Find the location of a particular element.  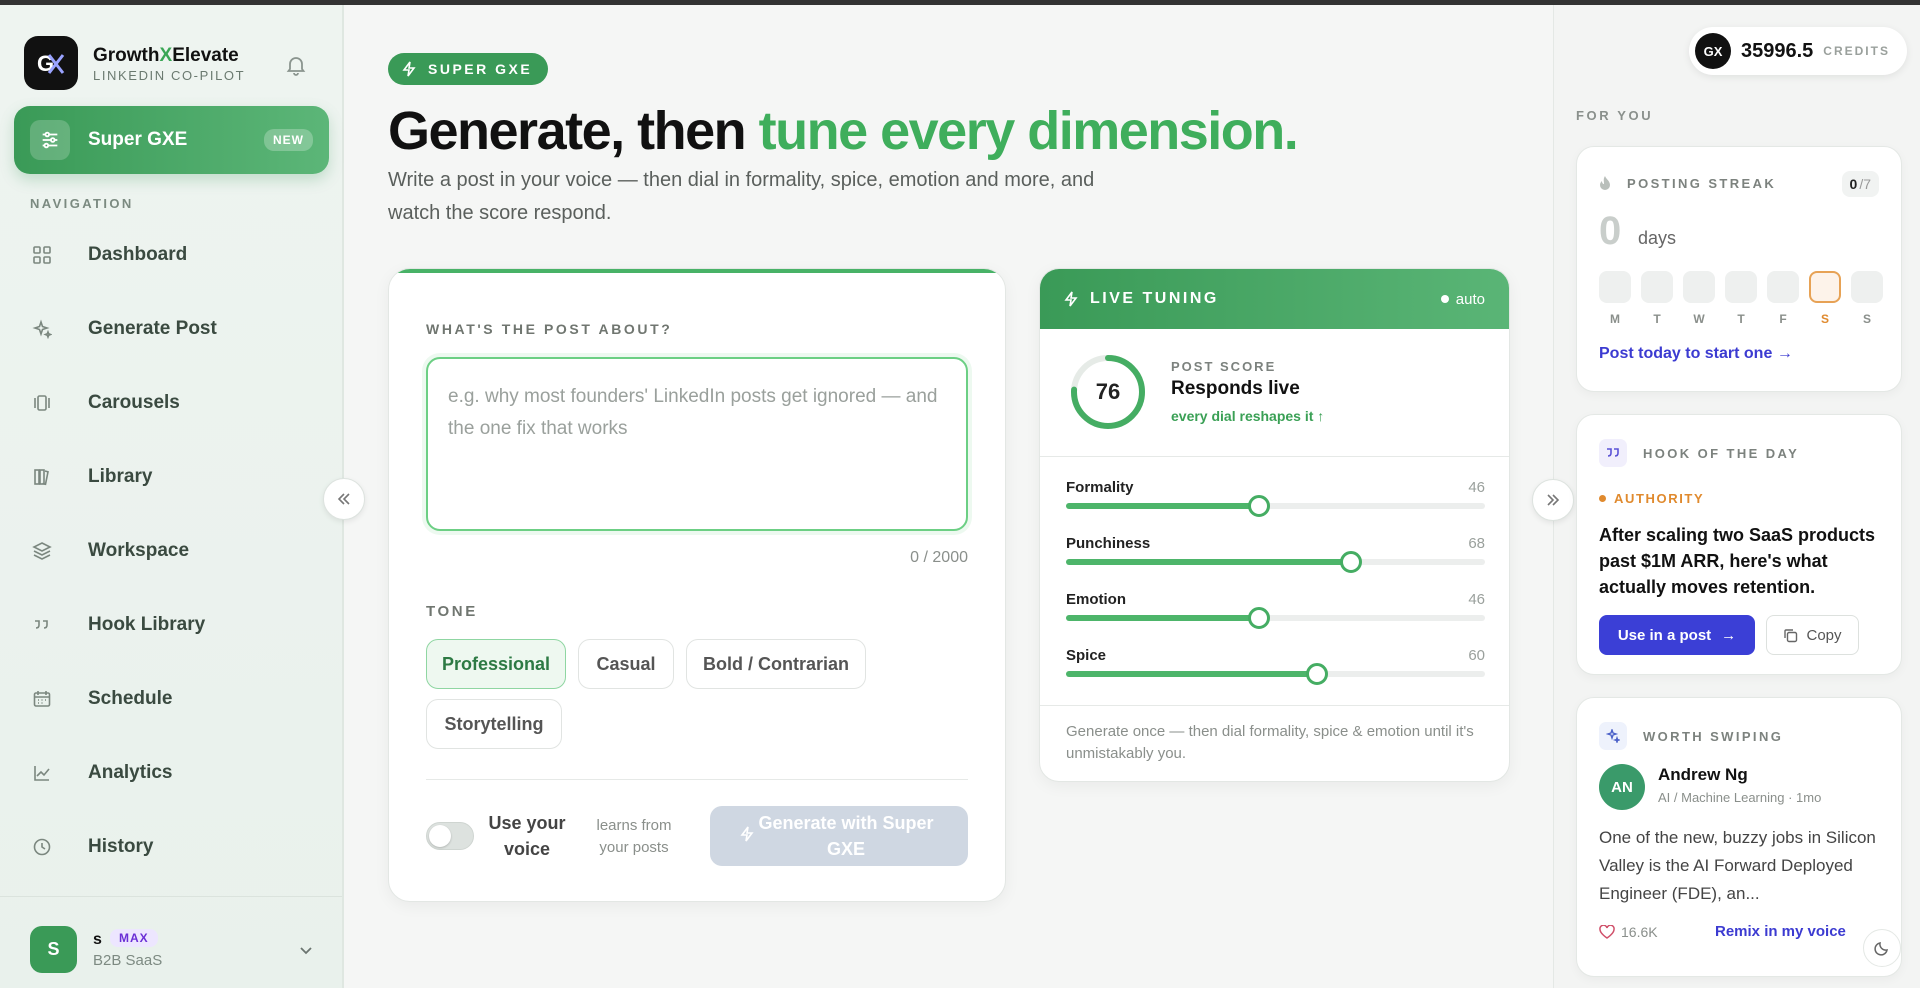

score-title: Responds live is located at coordinates (1235, 388).